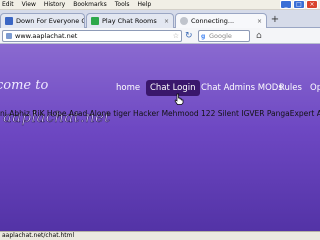 This screenshot has width=320, height=240. What do you see at coordinates (54, 5) in the screenshot?
I see `menu-history: History` at bounding box center [54, 5].